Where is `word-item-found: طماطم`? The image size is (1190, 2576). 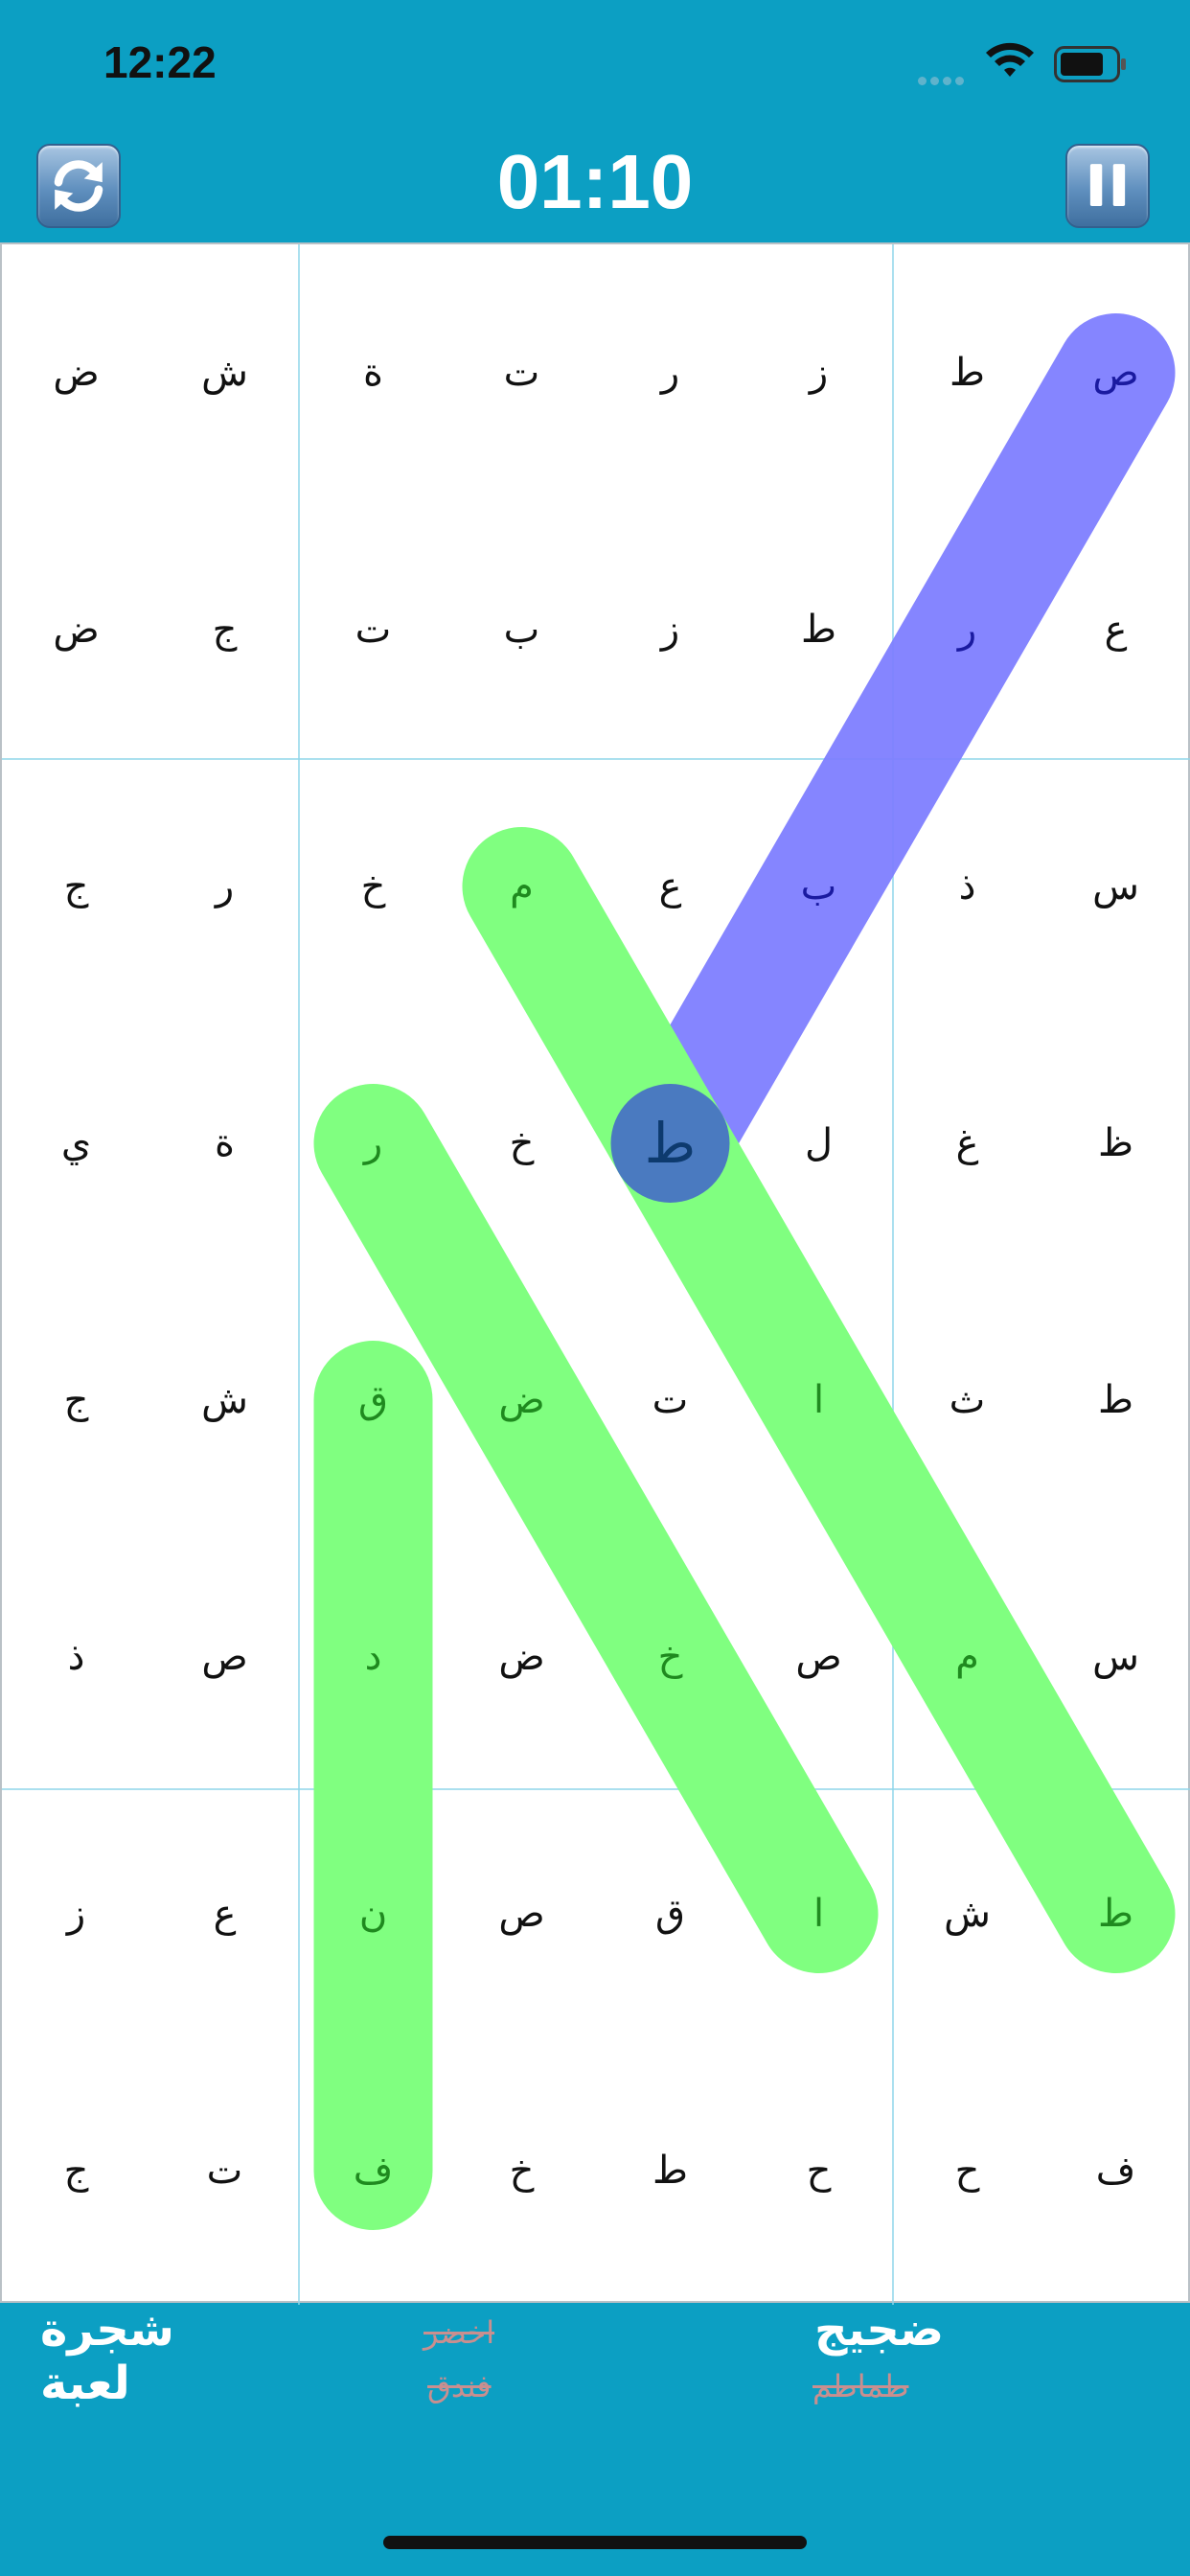
word-item-found: طماطم is located at coordinates (860, 2386).